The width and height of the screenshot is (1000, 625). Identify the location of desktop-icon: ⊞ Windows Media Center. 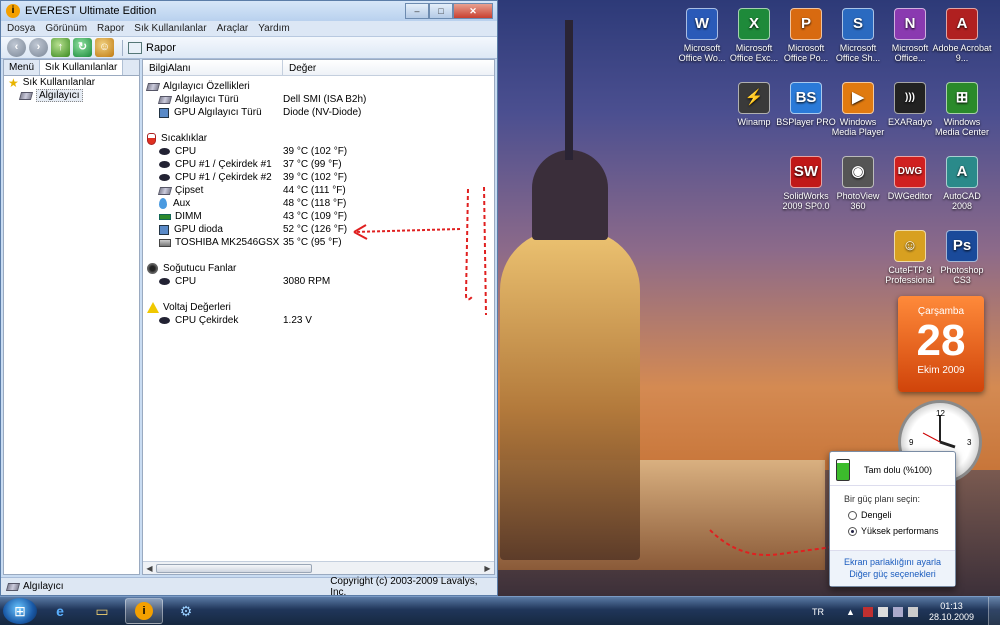
(962, 109).